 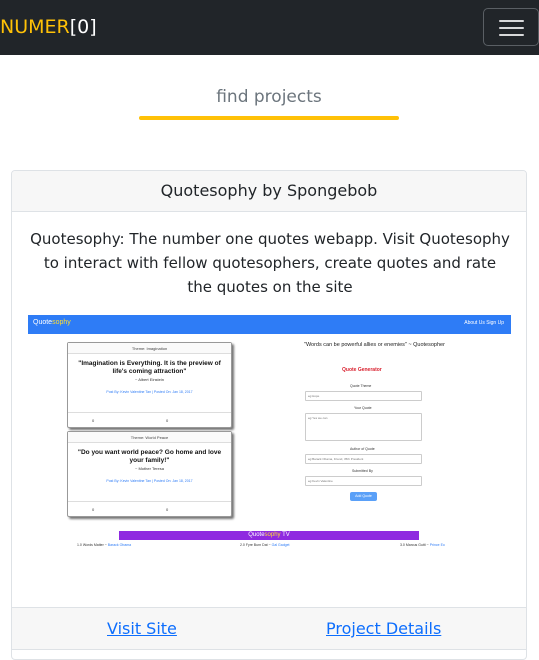 I want to click on brand-logo: NUMER[0], so click(x=48, y=27).